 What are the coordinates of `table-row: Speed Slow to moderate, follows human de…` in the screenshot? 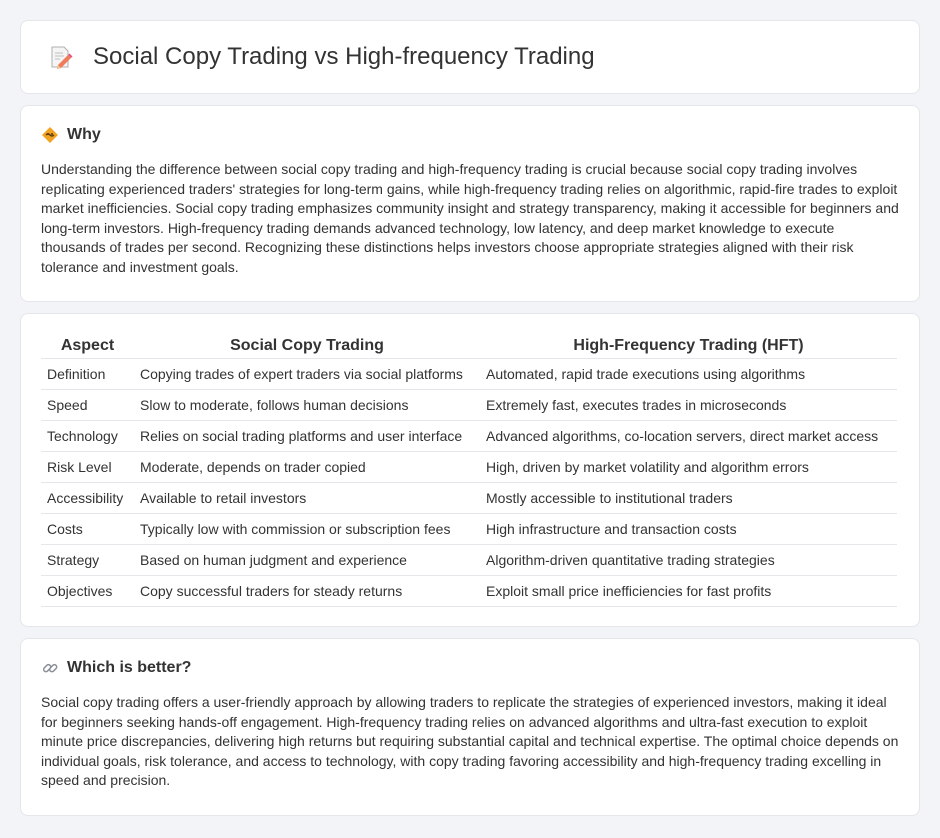 It's located at (469, 405).